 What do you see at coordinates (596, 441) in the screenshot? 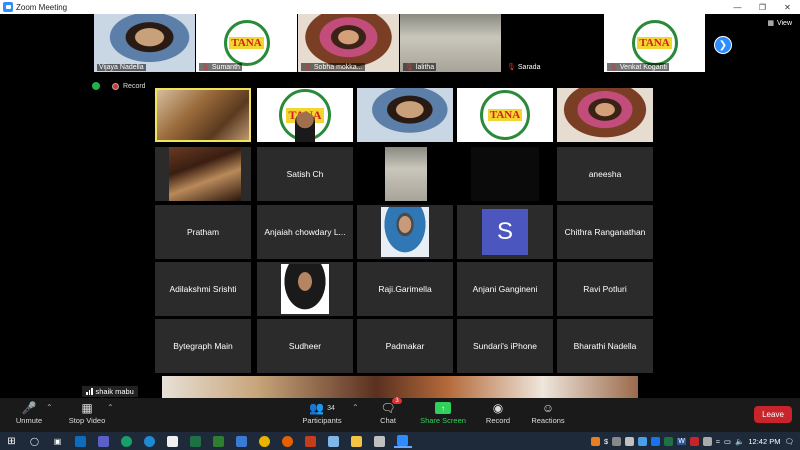
I see `tray-app-icon` at bounding box center [596, 441].